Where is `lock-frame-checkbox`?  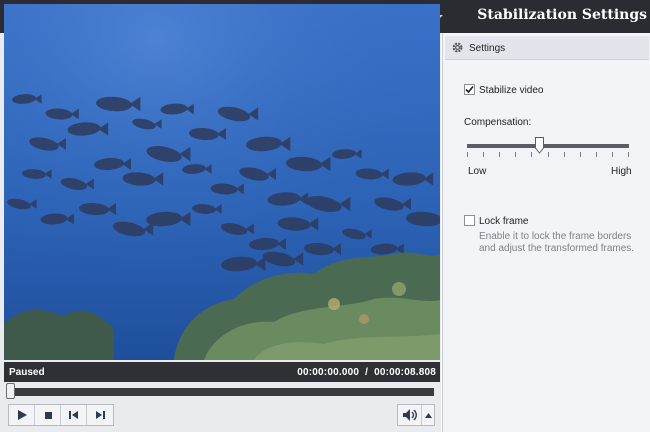 lock-frame-checkbox is located at coordinates (469, 220).